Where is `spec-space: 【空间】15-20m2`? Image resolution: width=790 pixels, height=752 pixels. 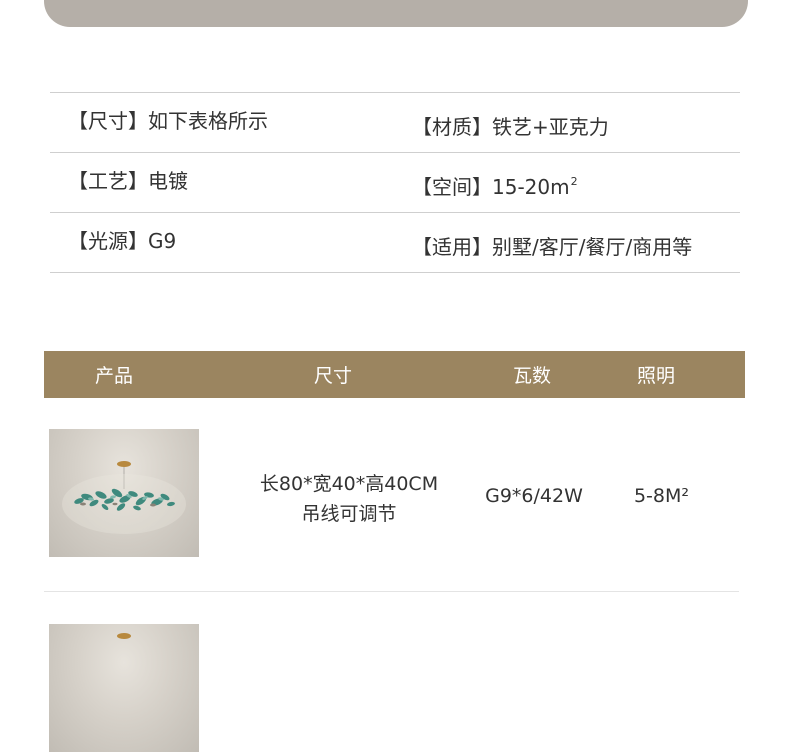 spec-space: 【空间】15-20m2 is located at coordinates (495, 184).